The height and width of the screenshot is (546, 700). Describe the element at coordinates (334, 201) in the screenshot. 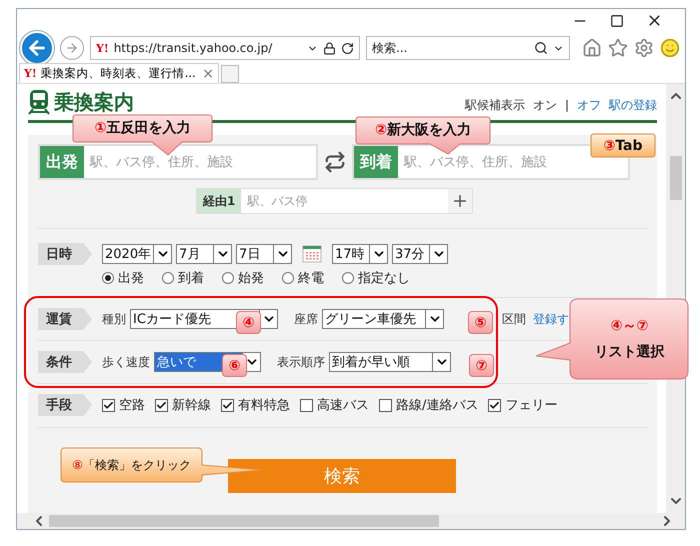

I see `via-field: 経由1 駅、バス停` at that location.